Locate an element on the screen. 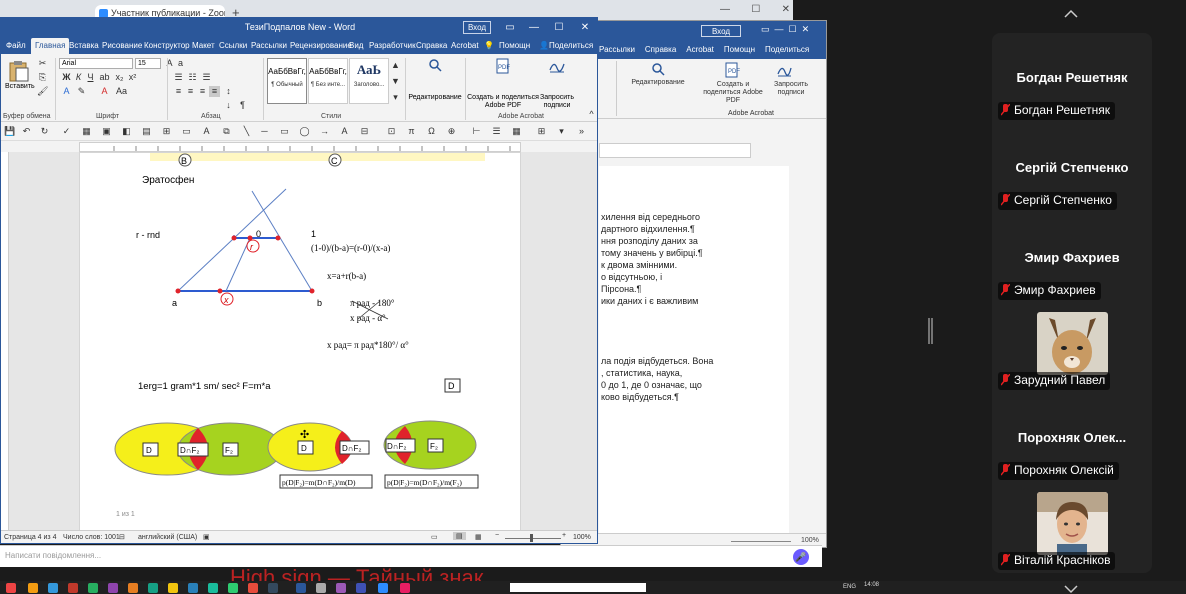 The width and height of the screenshot is (1186, 594). numbering-icon: ☷ is located at coordinates (192, 77).